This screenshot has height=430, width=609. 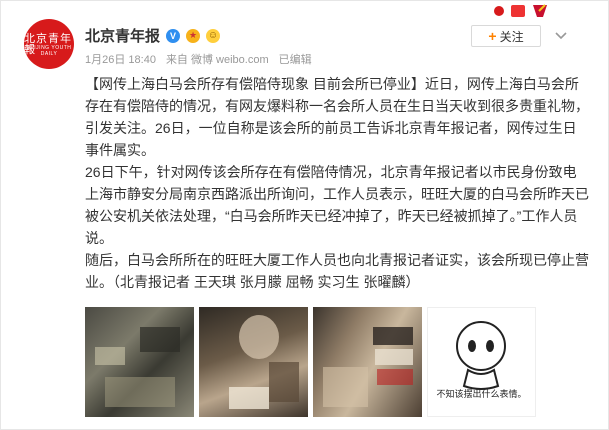 What do you see at coordinates (217, 59) in the screenshot?
I see `post-source: 来自 微博 weibo.com` at bounding box center [217, 59].